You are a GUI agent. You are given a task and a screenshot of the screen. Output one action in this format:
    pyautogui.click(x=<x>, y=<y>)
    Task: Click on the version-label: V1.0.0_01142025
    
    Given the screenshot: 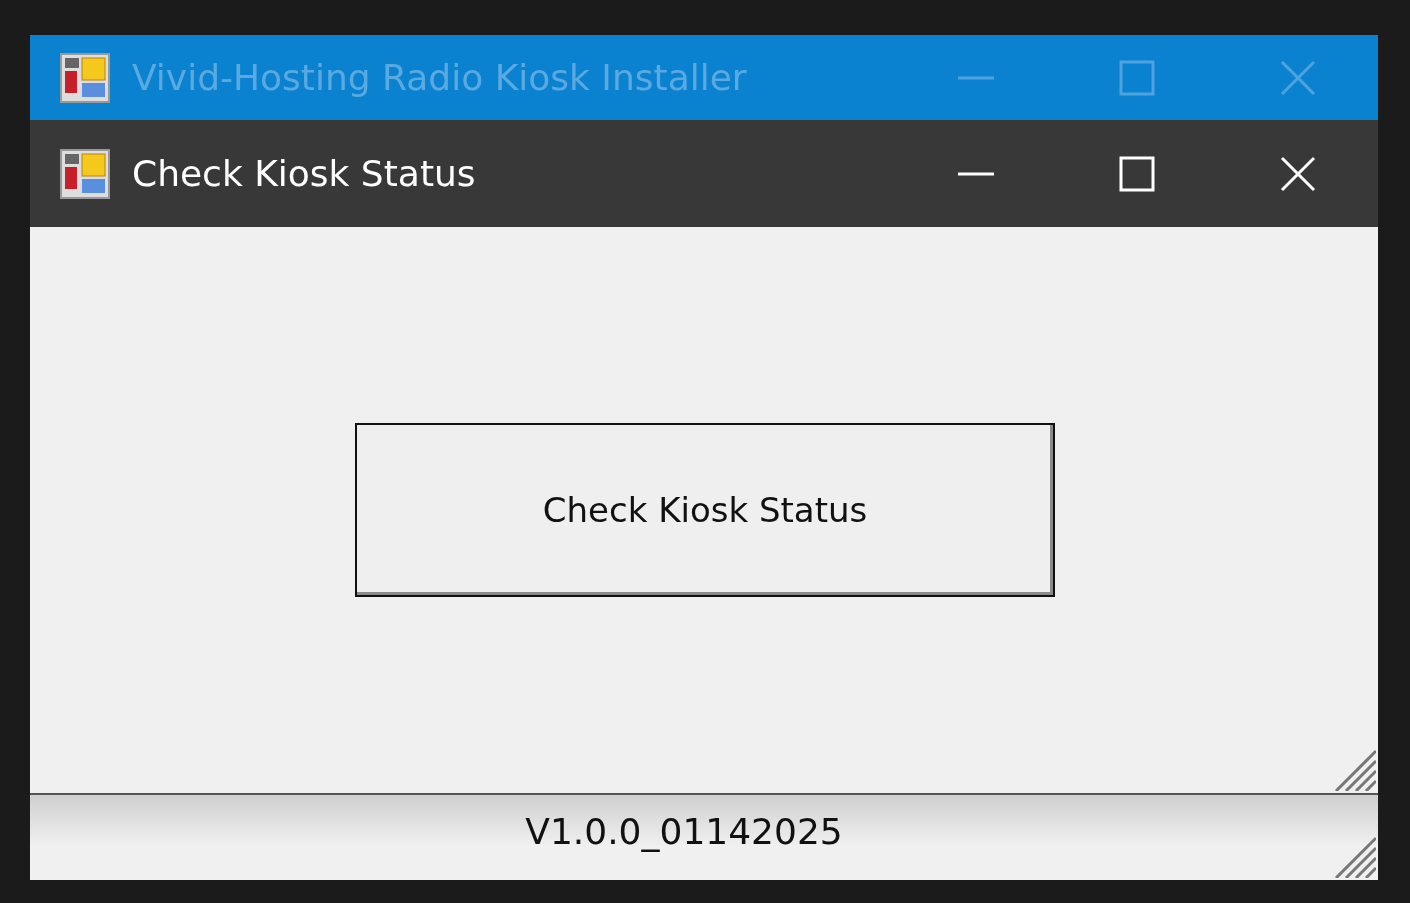 What is the action you would take?
    pyautogui.click(x=684, y=831)
    